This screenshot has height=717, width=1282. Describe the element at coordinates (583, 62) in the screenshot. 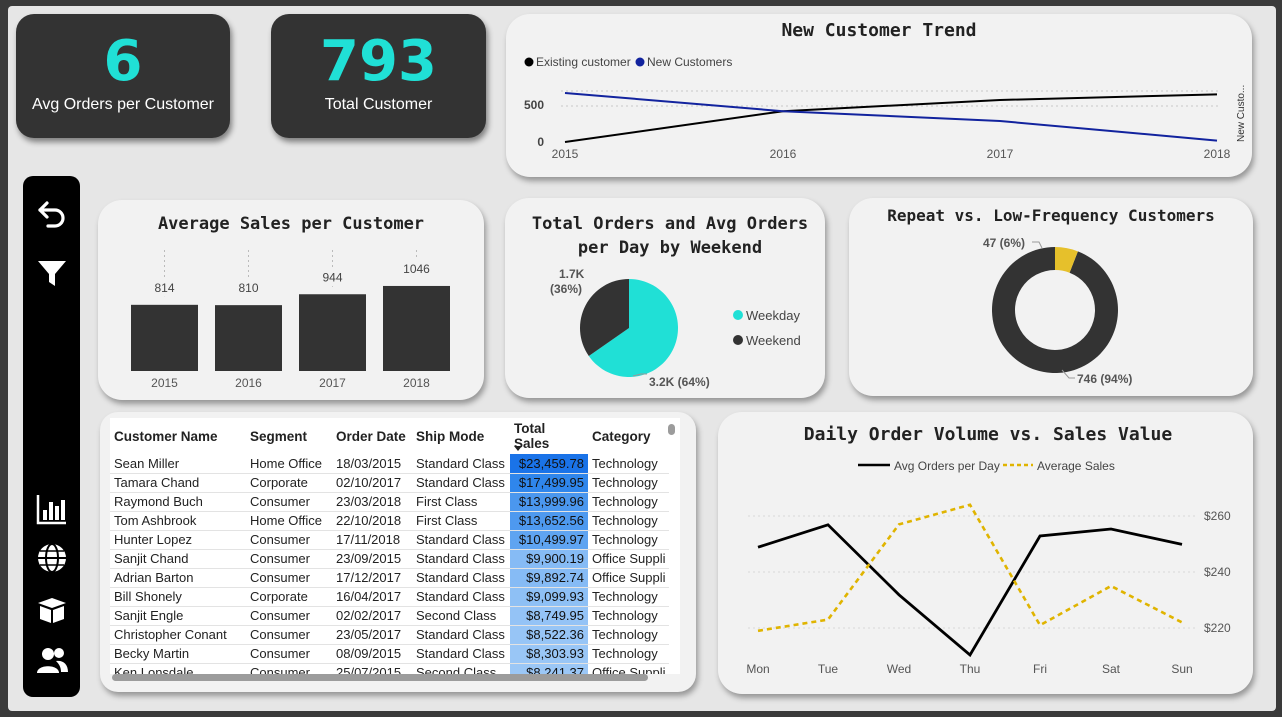

I see `legend-existing: Existing customer` at that location.